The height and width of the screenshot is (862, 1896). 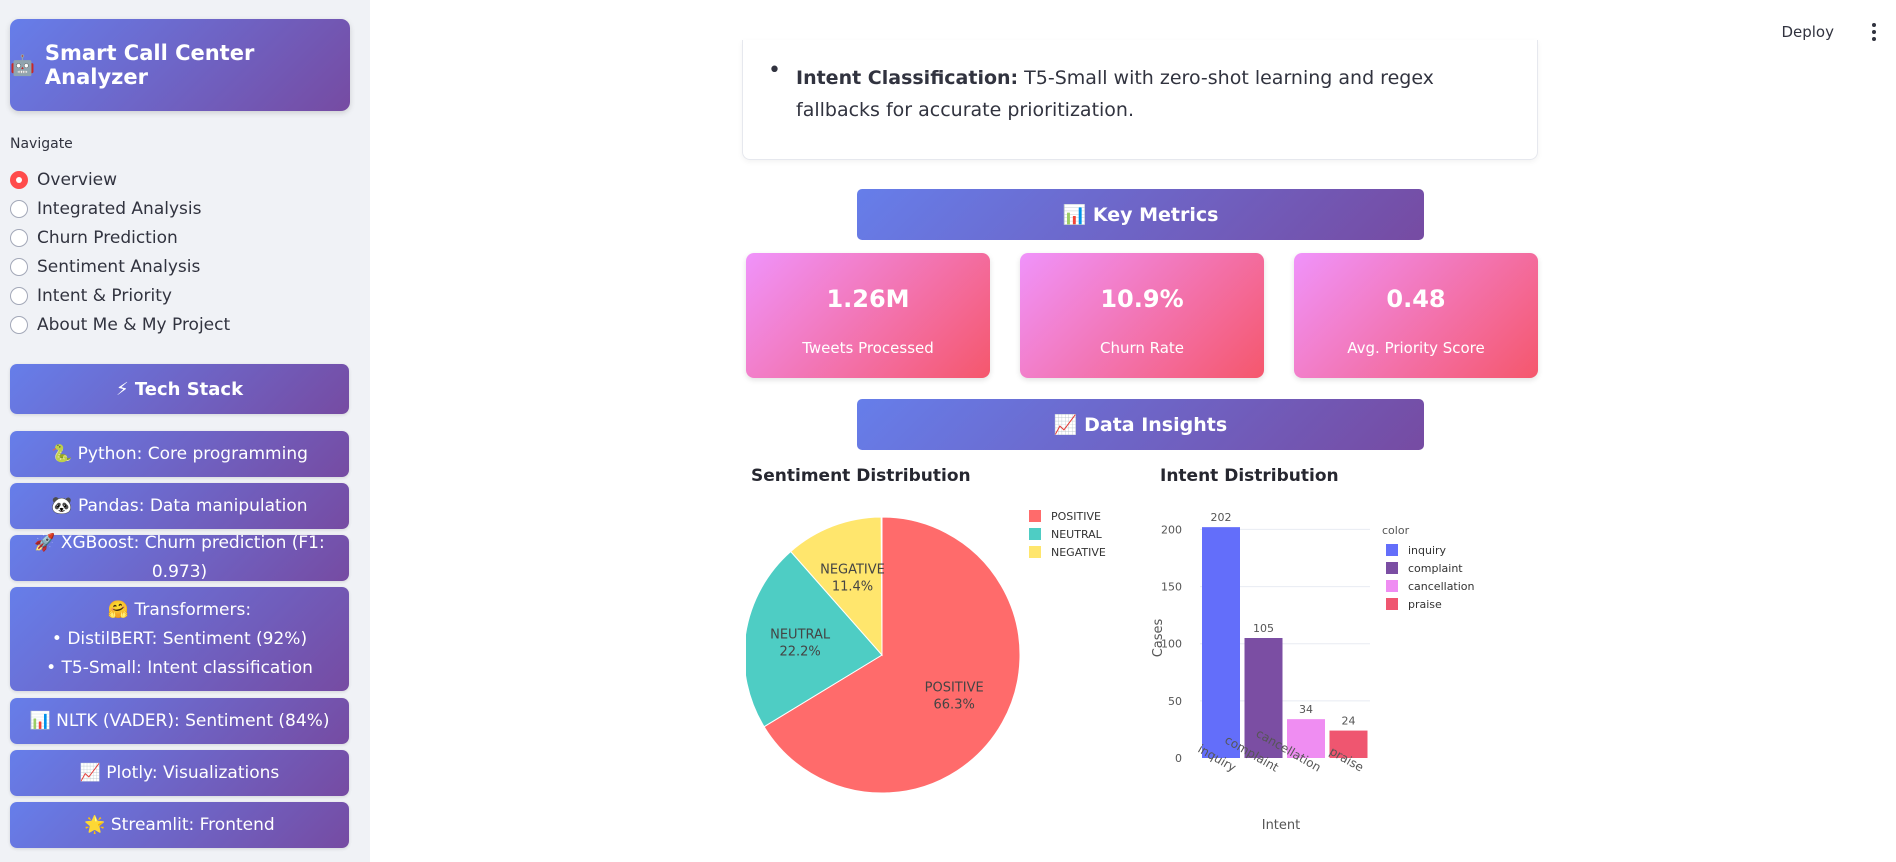 I want to click on tech-emoji-icon: 🐍, so click(x=64, y=453).